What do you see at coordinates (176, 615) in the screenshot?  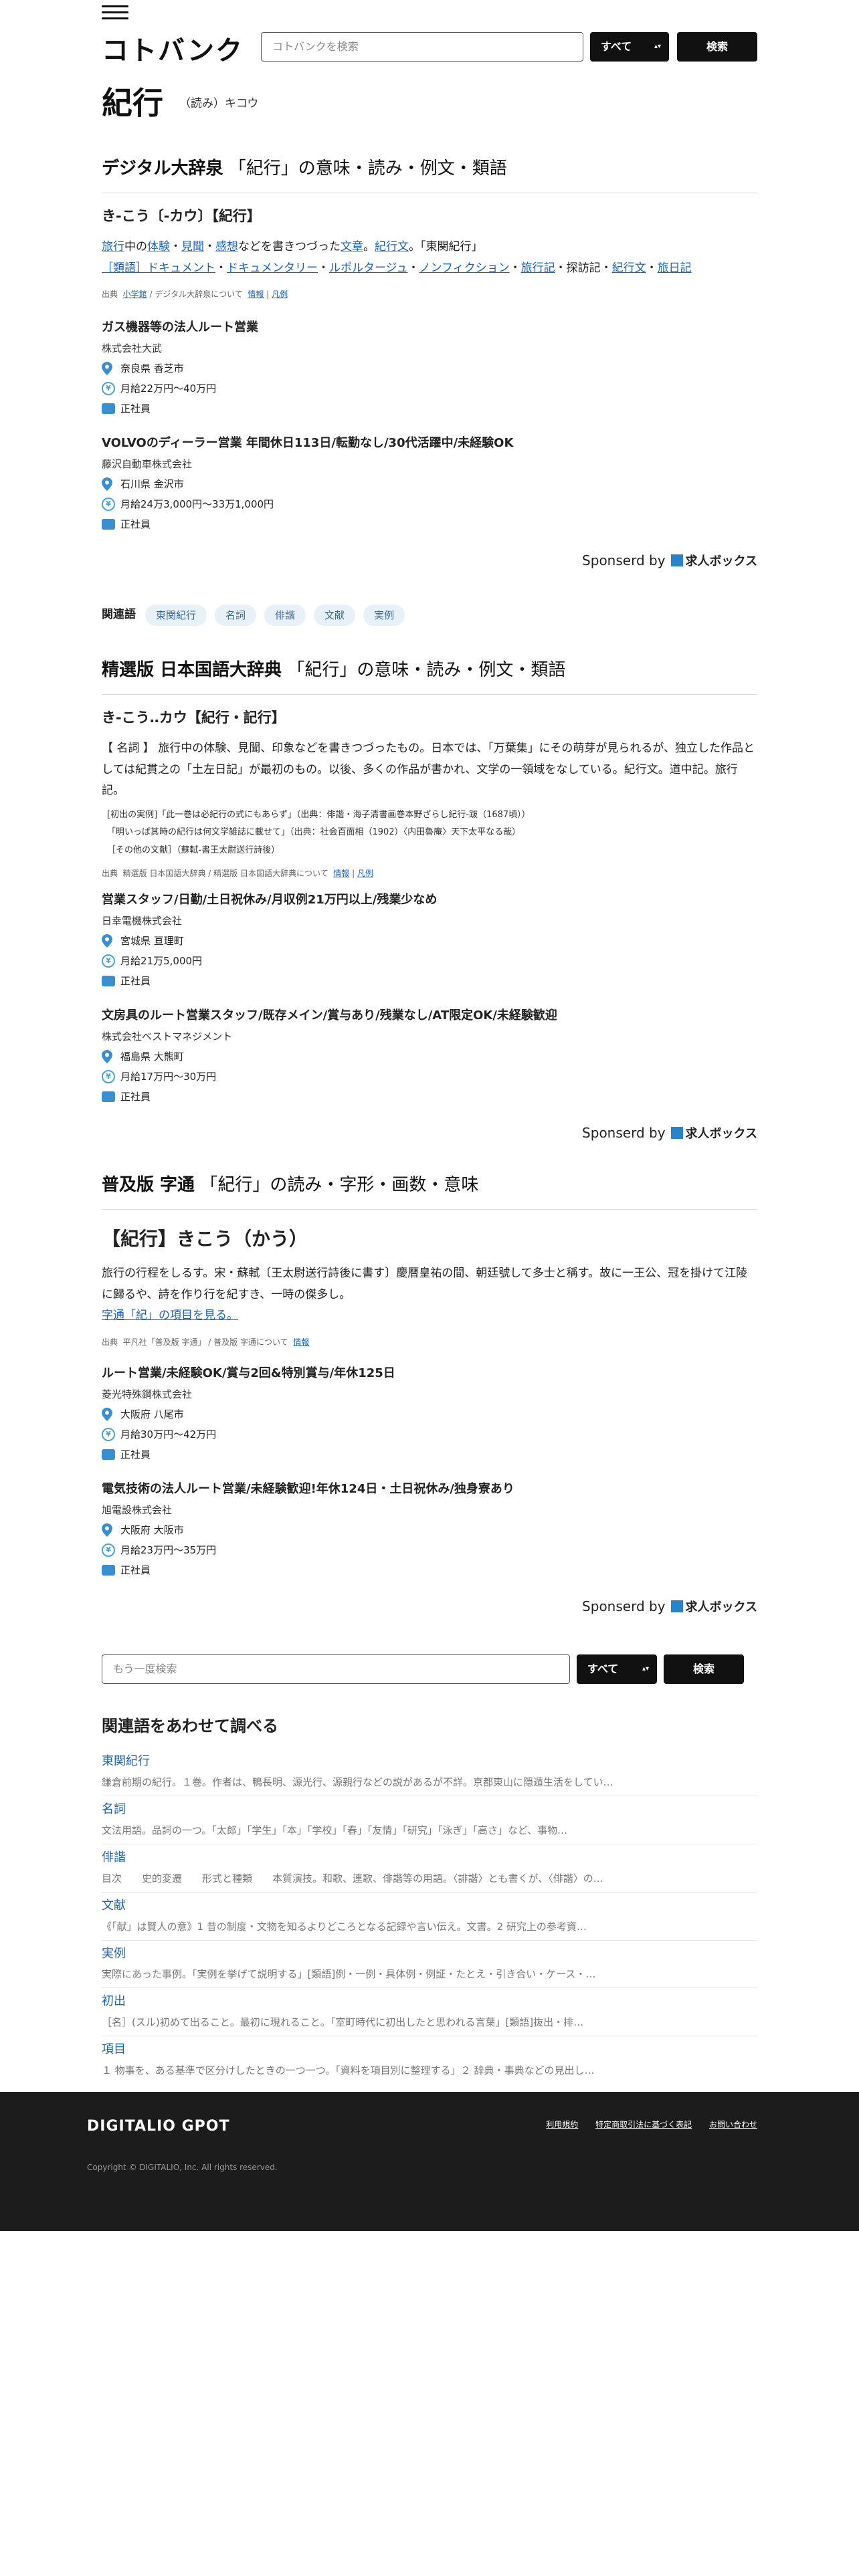 I see `related-tag: 東関紀行` at bounding box center [176, 615].